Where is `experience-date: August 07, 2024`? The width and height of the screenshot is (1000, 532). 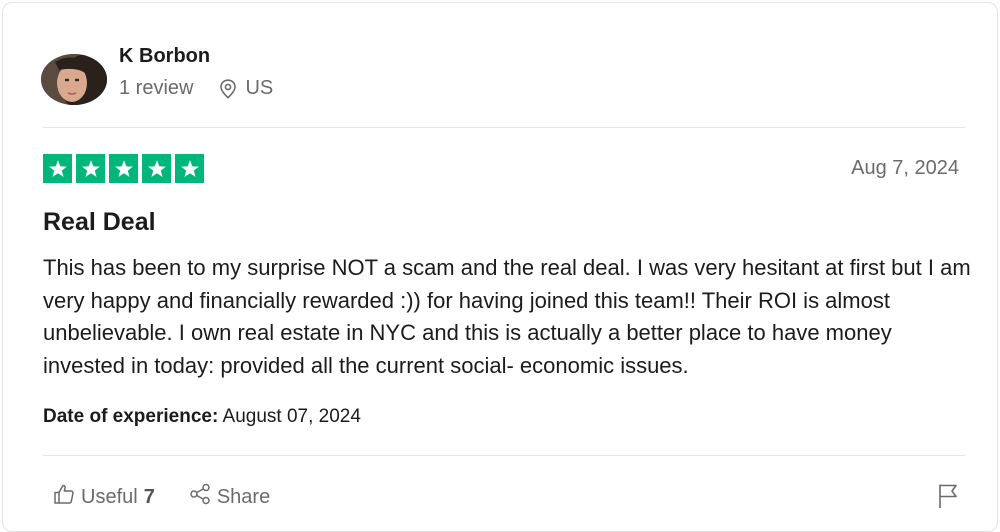 experience-date: August 07, 2024 is located at coordinates (291, 416).